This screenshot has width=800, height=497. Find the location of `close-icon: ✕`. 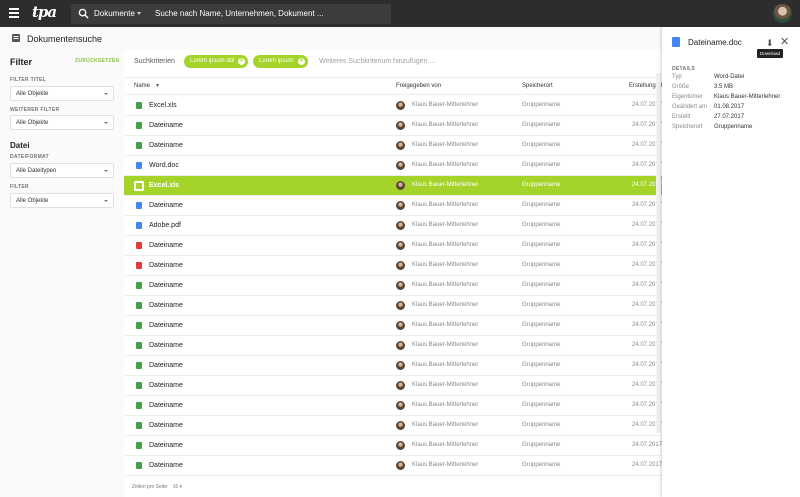

close-icon: ✕ is located at coordinates (784, 41).